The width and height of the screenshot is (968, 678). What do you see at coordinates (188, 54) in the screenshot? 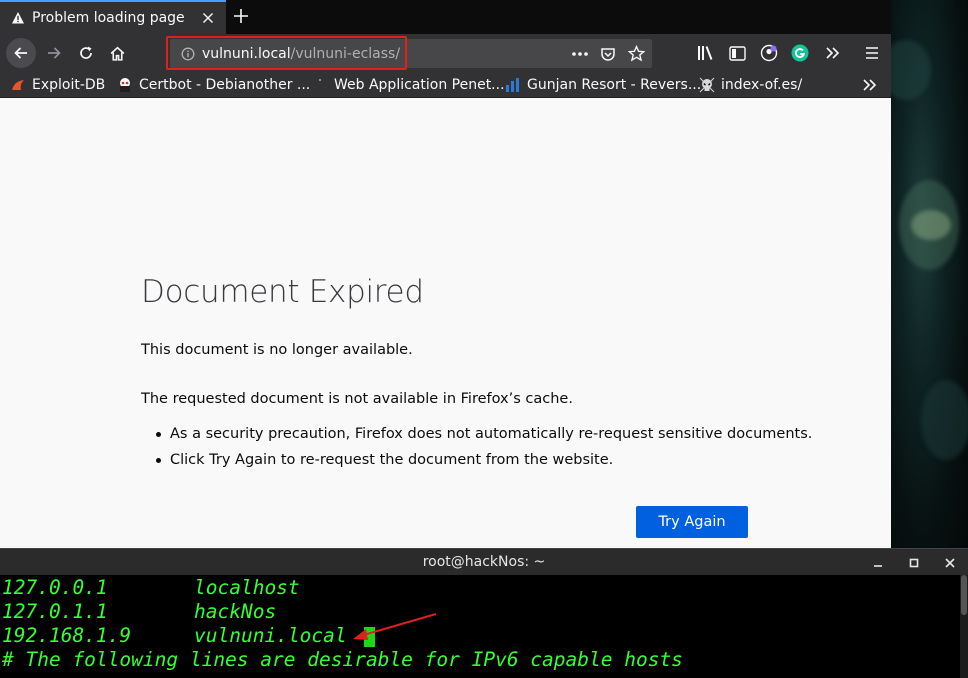
I see `info-icon` at bounding box center [188, 54].